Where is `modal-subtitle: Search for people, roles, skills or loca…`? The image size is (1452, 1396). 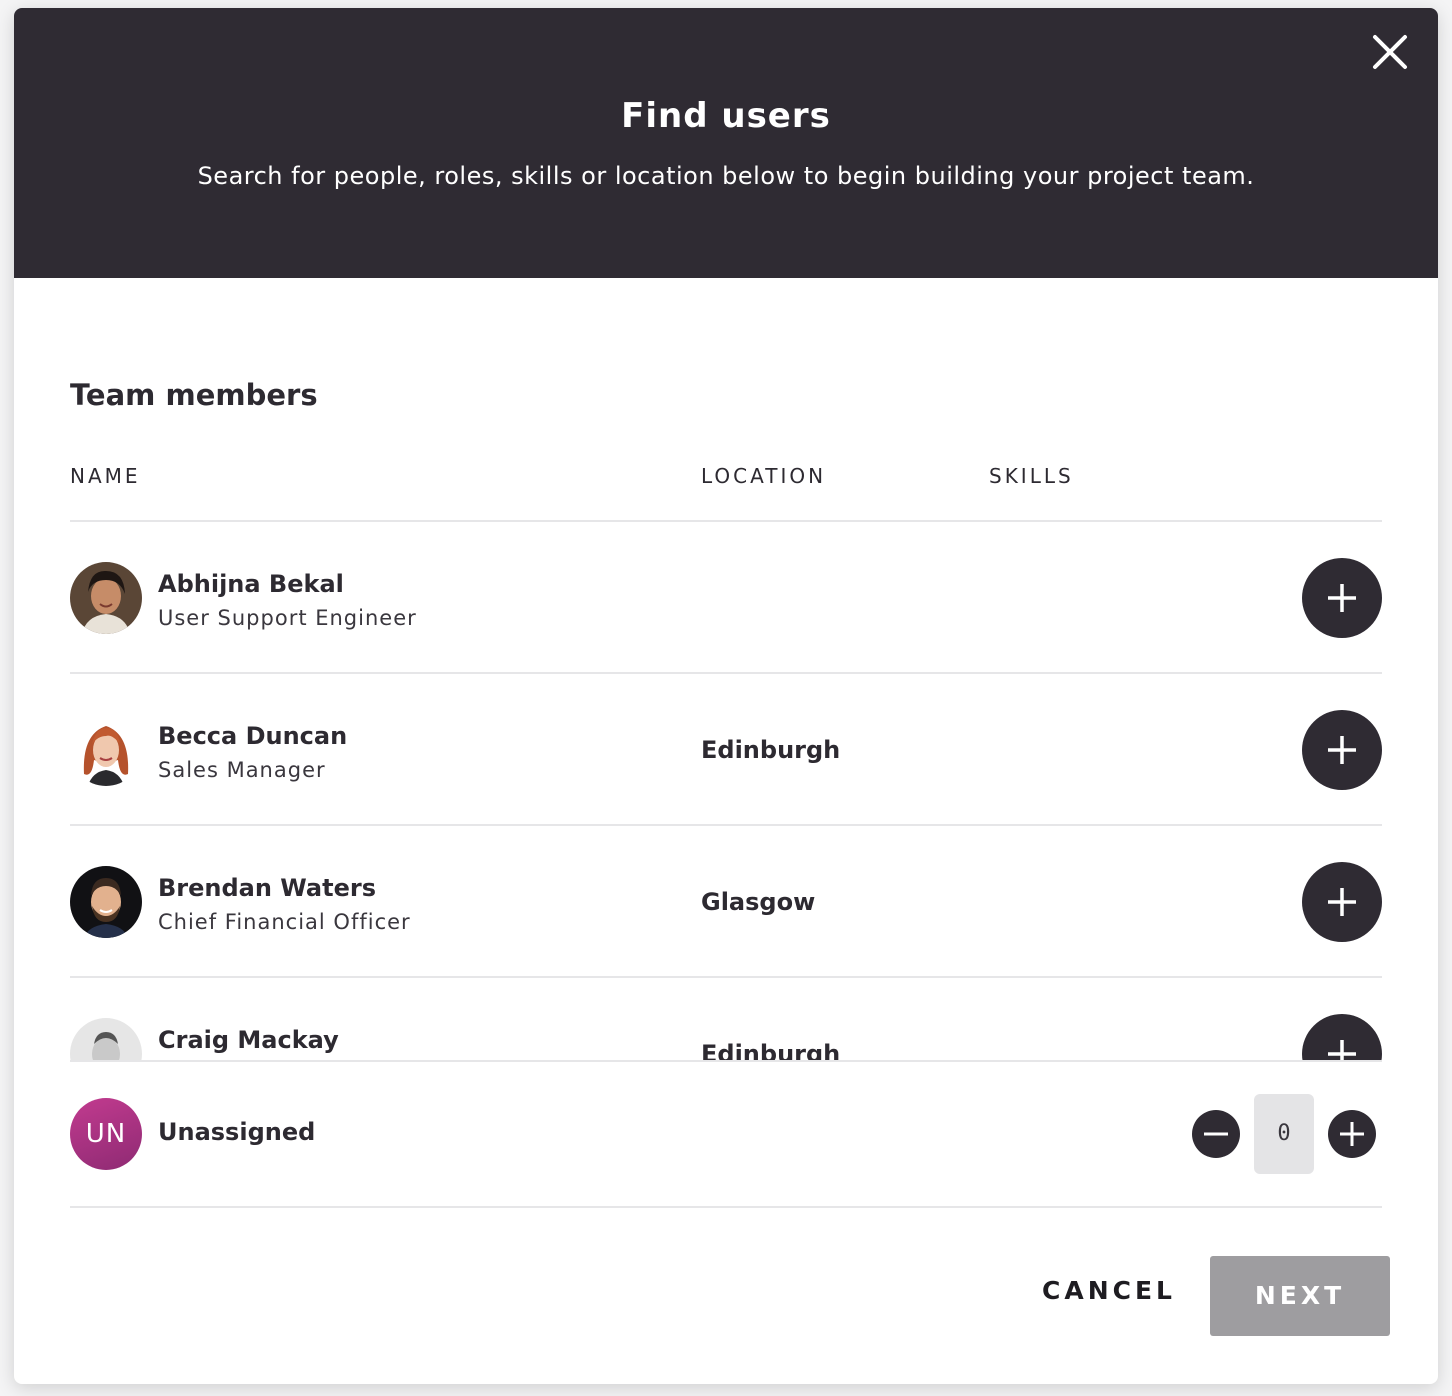
modal-subtitle: Search for people, roles, skills or loca… is located at coordinates (726, 176).